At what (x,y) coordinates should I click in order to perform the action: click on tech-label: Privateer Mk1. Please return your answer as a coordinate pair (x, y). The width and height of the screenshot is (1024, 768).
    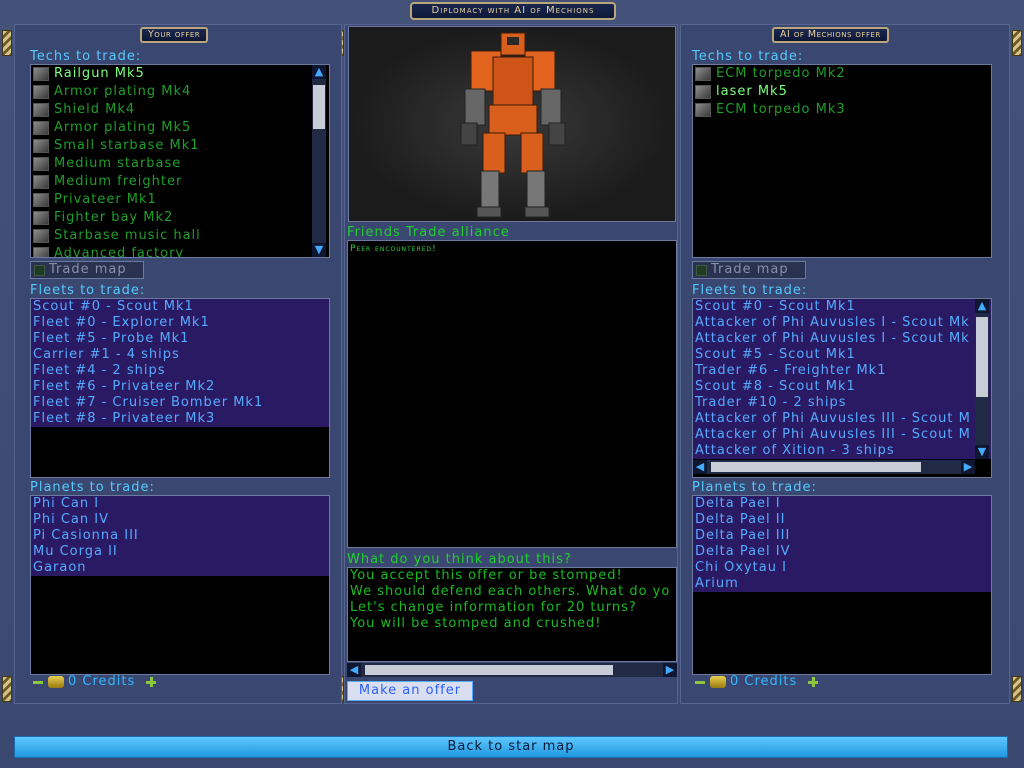
    Looking at the image, I should click on (105, 199).